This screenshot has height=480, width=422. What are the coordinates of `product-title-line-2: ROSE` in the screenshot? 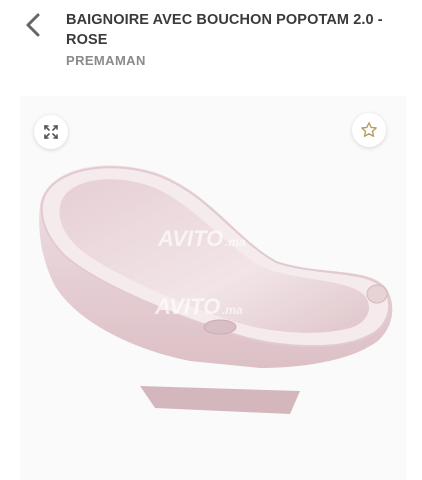 It's located at (87, 40).